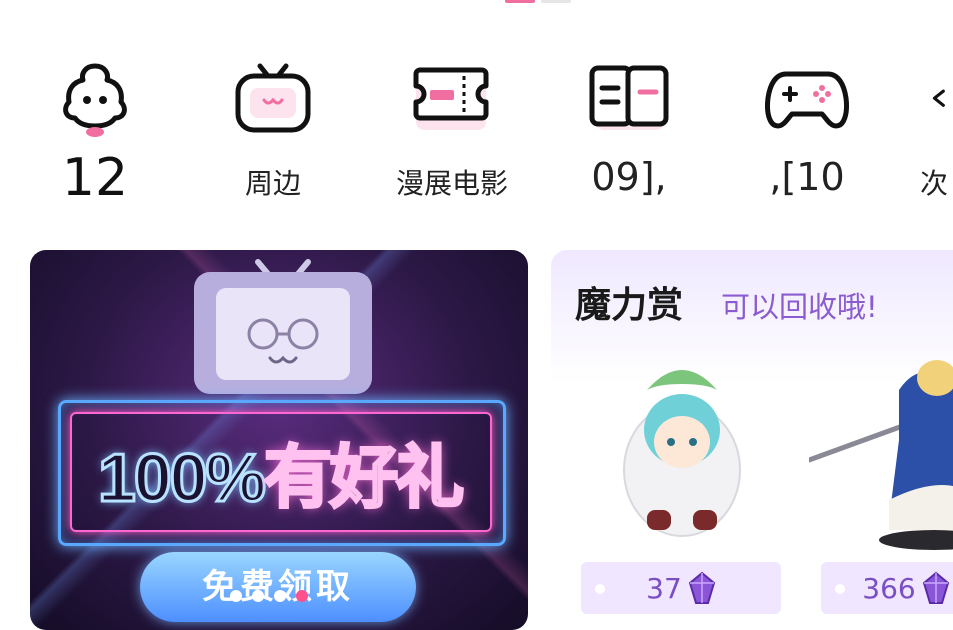 The height and width of the screenshot is (630, 953). I want to click on carousel-dot-active, so click(302, 596).